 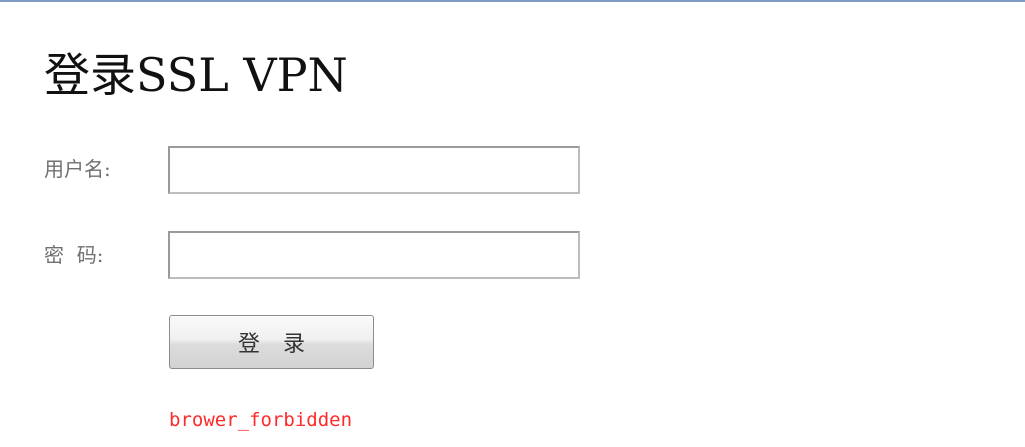 I want to click on password-label: 密 码:, so click(x=74, y=255).